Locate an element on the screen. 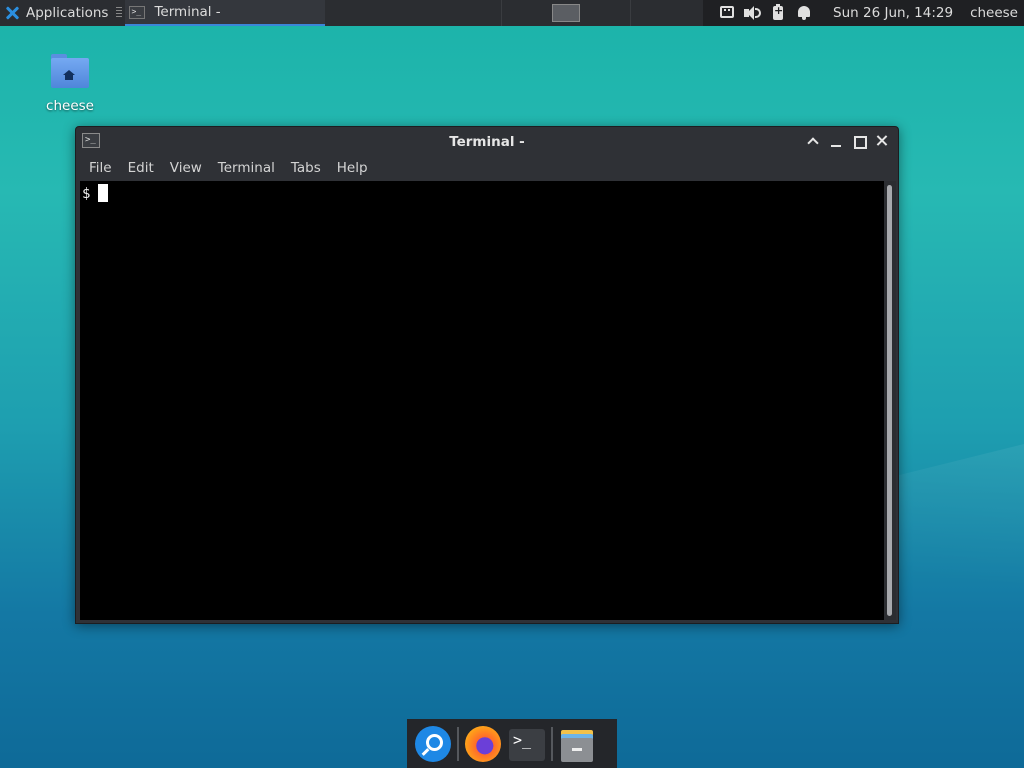 This screenshot has height=768, width=1024. menu-terminal: Terminal is located at coordinates (246, 168).